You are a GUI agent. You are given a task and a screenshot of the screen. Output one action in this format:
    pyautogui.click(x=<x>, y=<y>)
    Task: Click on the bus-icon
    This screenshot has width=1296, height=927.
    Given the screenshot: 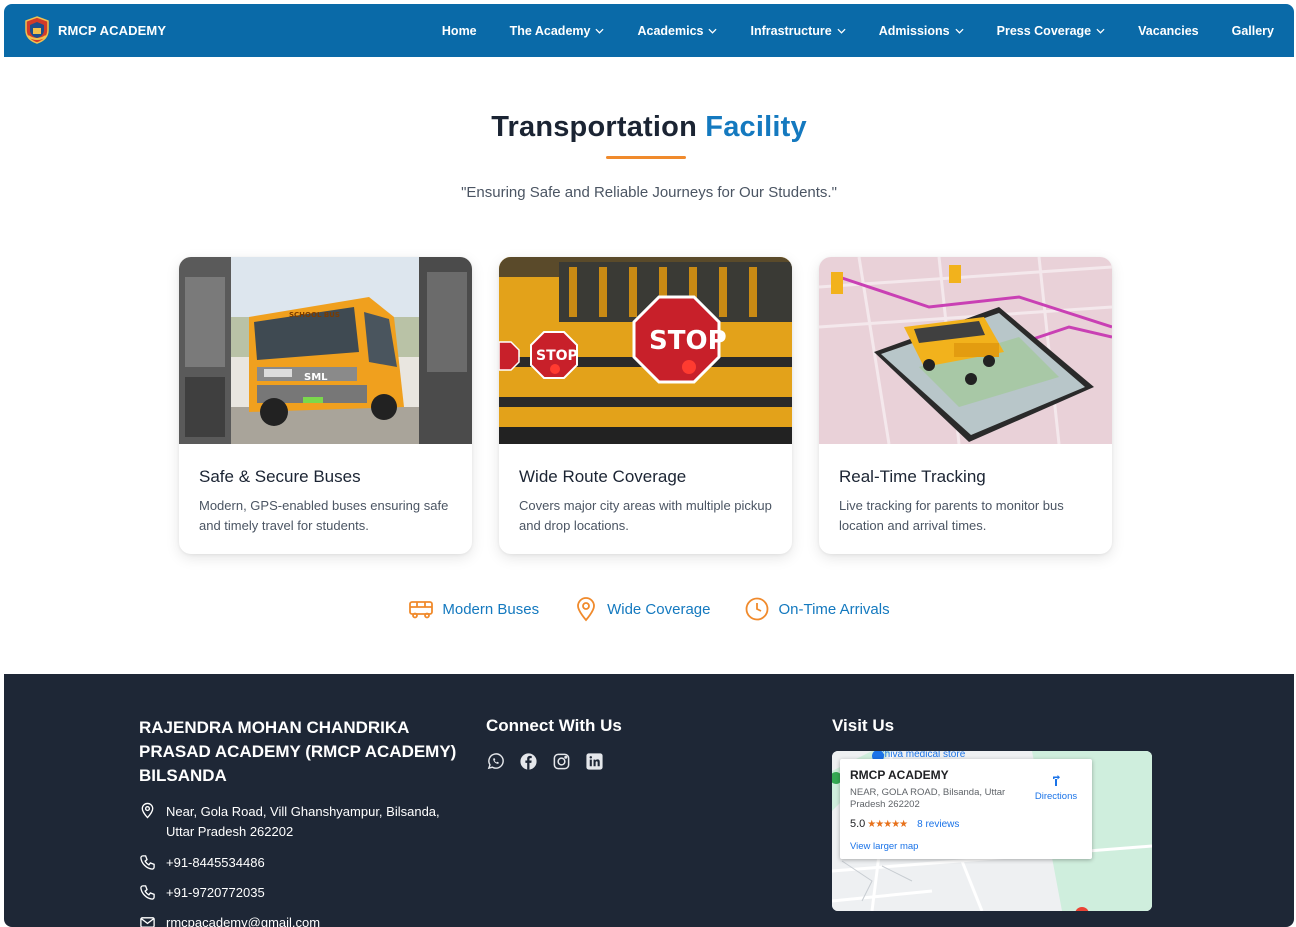 What is the action you would take?
    pyautogui.click(x=421, y=610)
    